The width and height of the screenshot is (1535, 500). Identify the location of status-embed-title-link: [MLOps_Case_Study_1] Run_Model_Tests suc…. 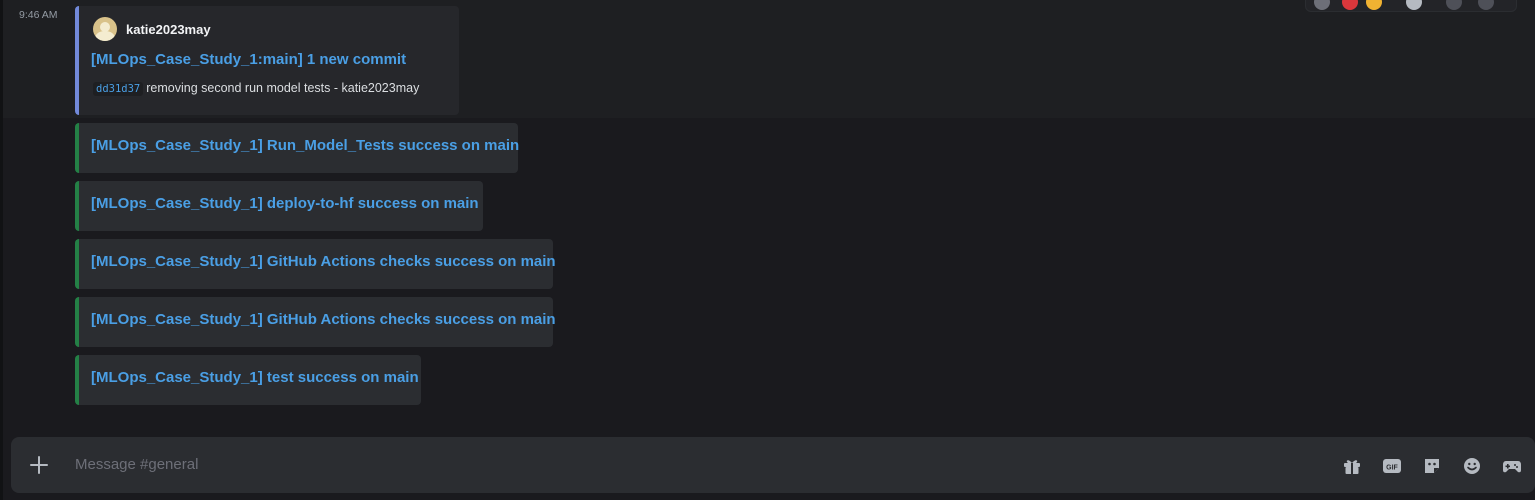
(305, 145).